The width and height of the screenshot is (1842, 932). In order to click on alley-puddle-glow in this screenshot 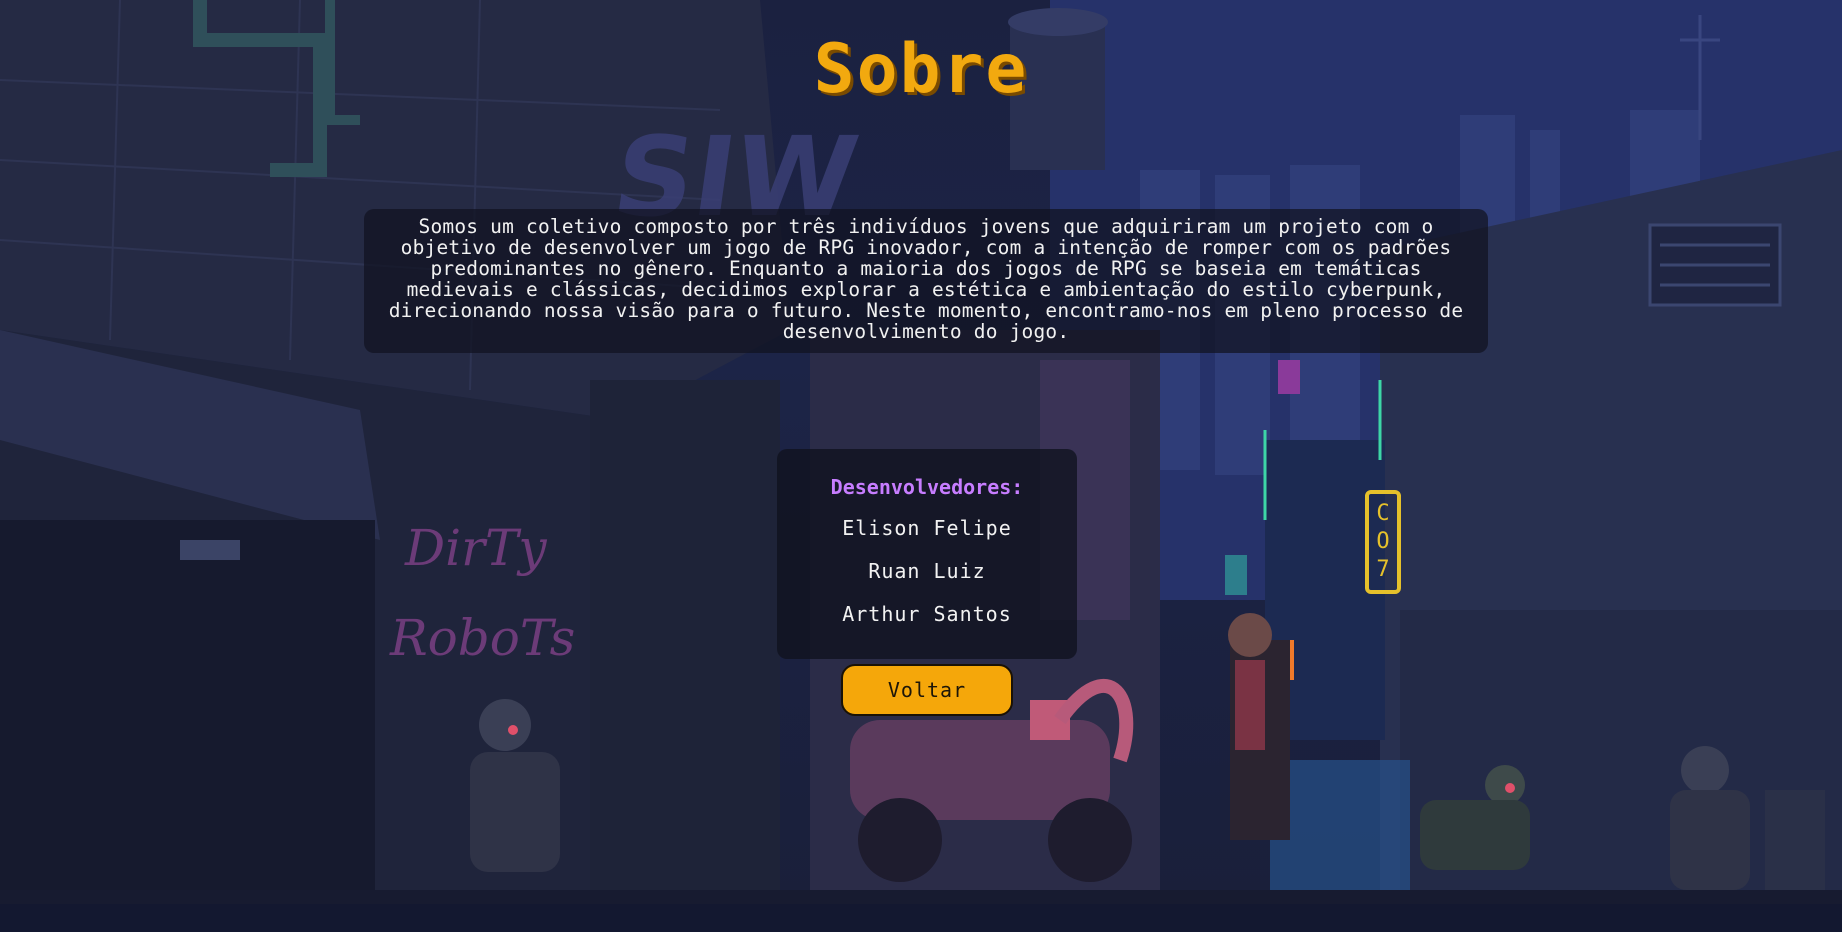, I will do `click(1340, 832)`.